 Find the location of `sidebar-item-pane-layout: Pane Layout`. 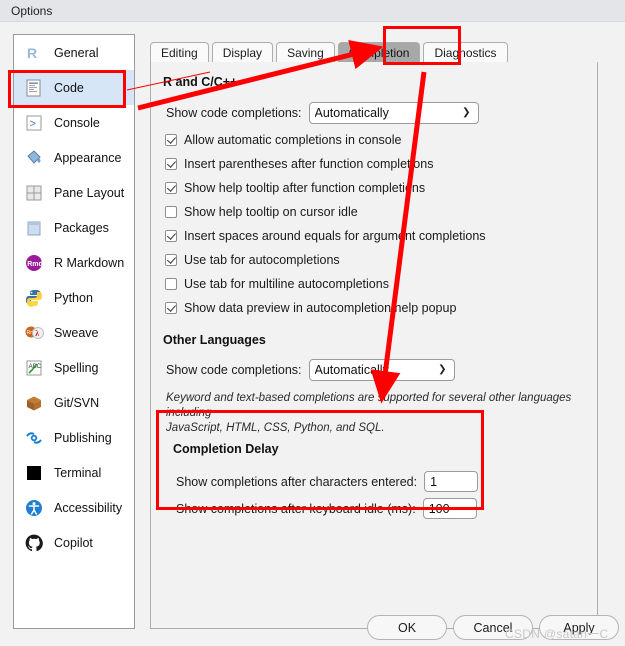

sidebar-item-pane-layout: Pane Layout is located at coordinates (74, 192).